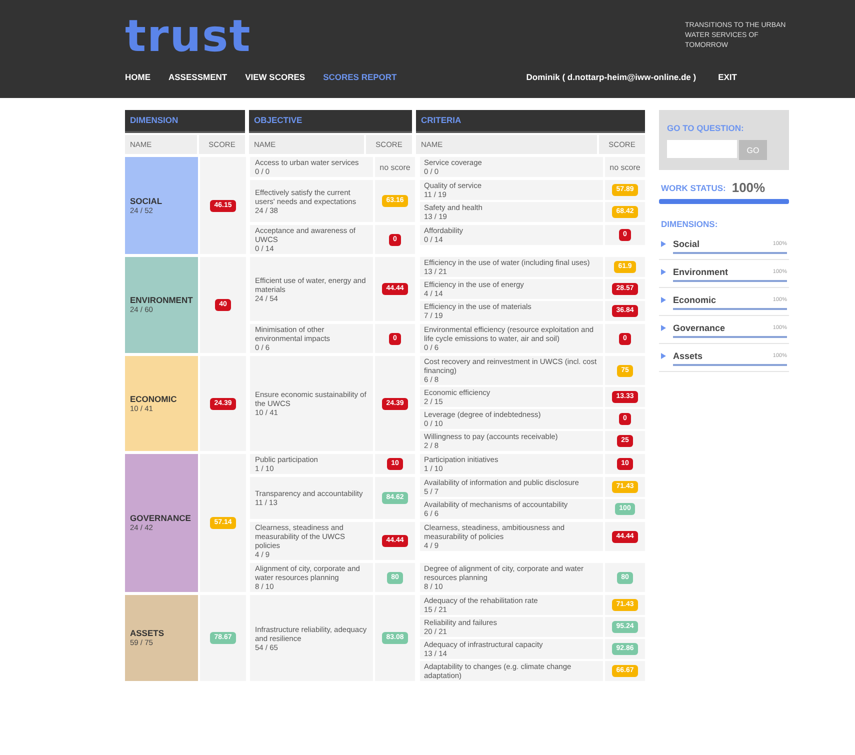 The image size is (855, 755). I want to click on dimension-name: SOCIAL, so click(147, 201).